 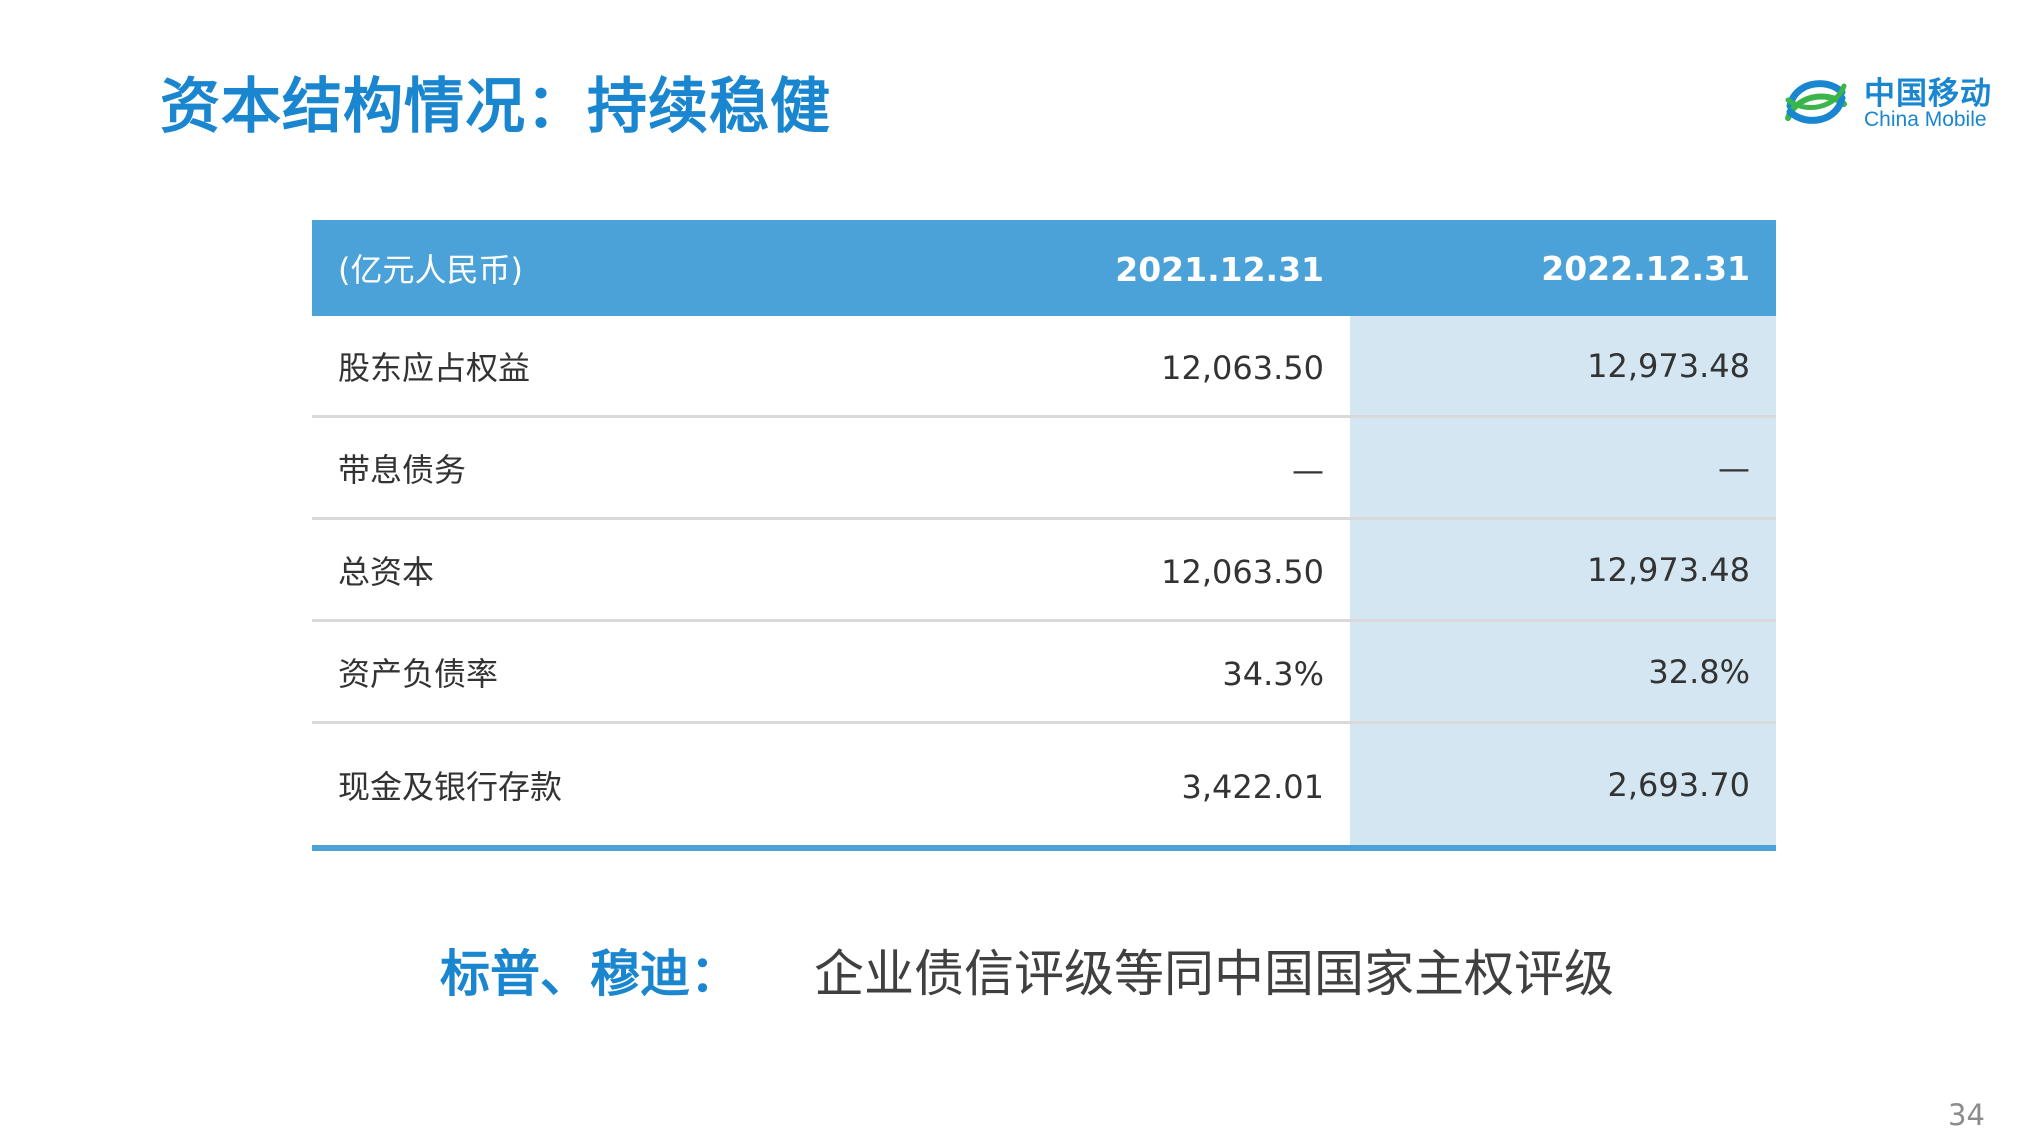 What do you see at coordinates (495, 107) in the screenshot?
I see `page-title: 资本结构情况：持续稳健` at bounding box center [495, 107].